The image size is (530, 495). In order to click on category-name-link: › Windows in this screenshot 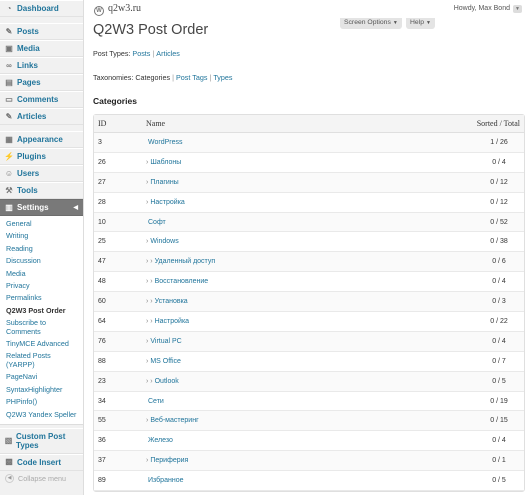, I will do `click(290, 241)`.